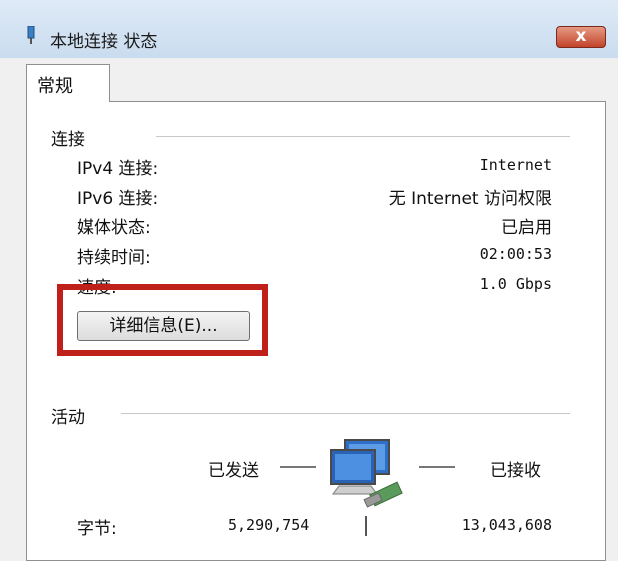 This screenshot has width=618, height=561. I want to click on activity-section-label: 活动, so click(68, 418).